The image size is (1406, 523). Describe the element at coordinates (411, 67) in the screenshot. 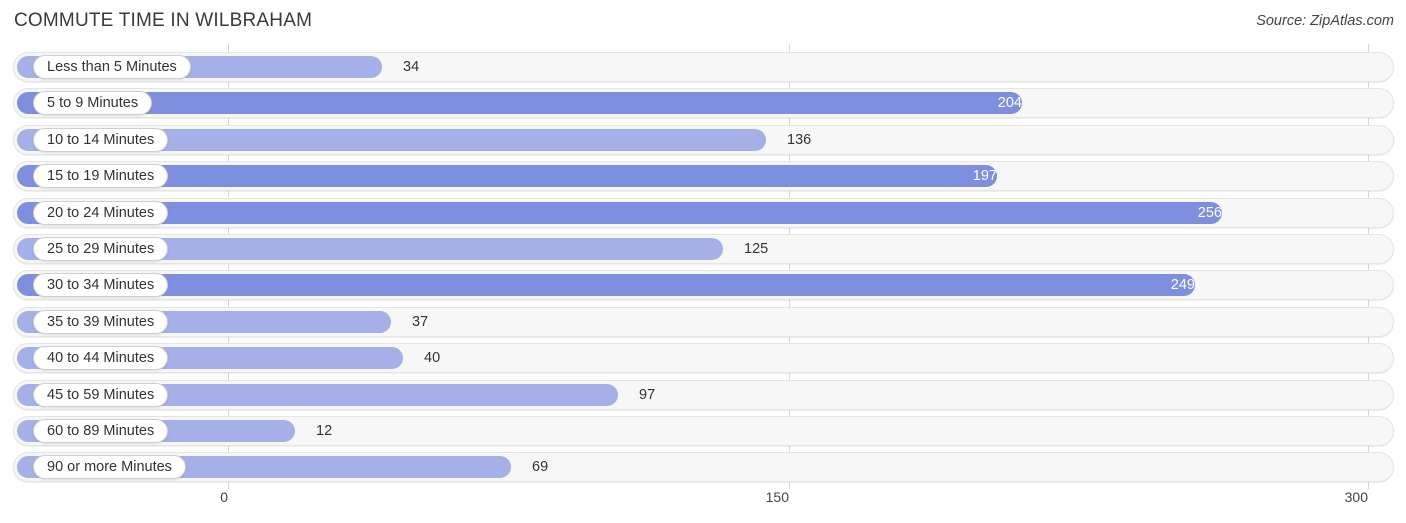

I see `bar-value-label: 34` at that location.